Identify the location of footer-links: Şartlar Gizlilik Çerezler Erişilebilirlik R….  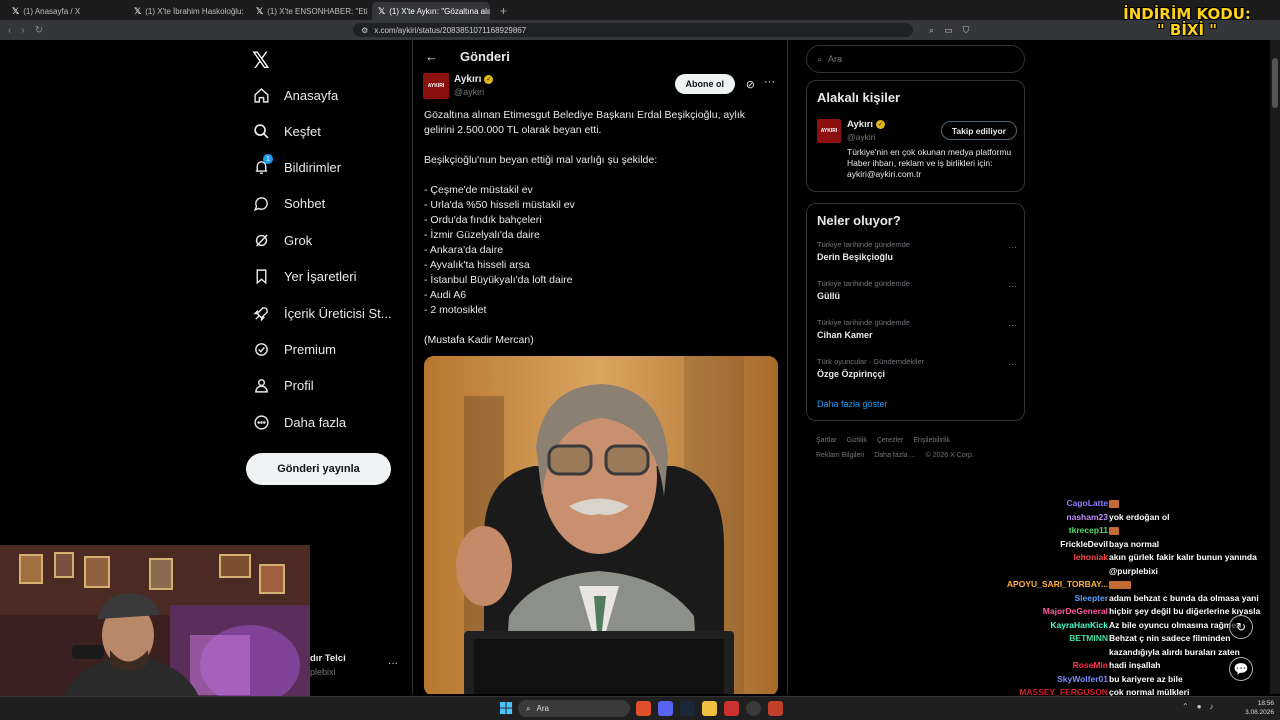
(916, 448).